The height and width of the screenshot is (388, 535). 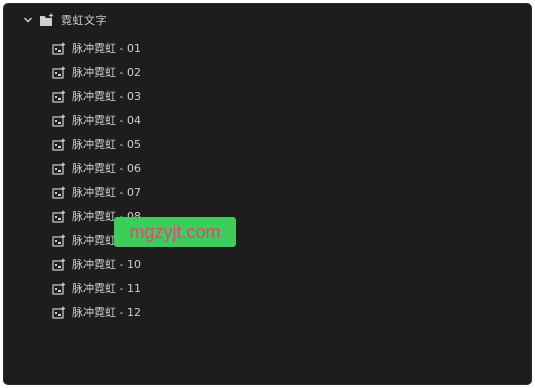 I want to click on template-item: 脉冲霓虹 - 05, so click(x=96, y=144).